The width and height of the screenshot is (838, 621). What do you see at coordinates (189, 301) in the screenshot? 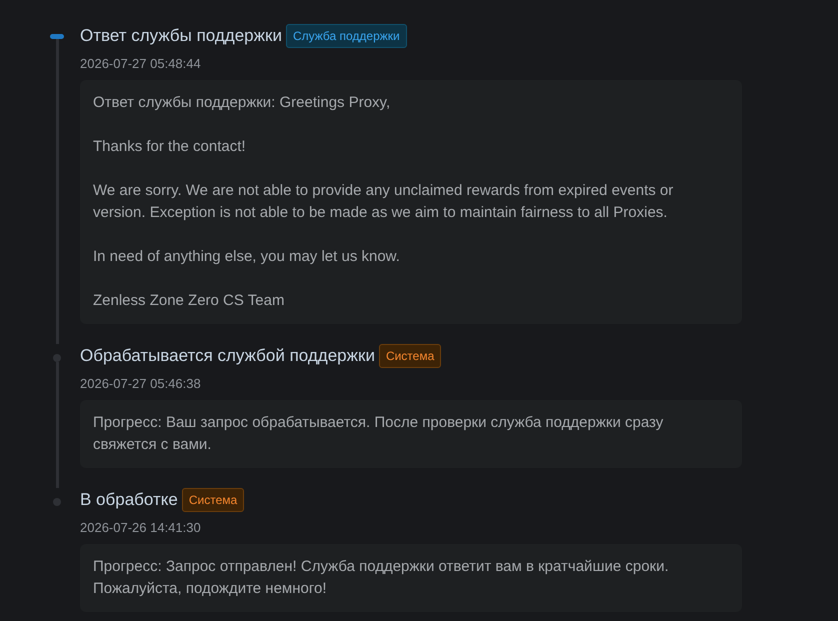
I see `message-text: Zenless Zone Zero CS Team` at bounding box center [189, 301].